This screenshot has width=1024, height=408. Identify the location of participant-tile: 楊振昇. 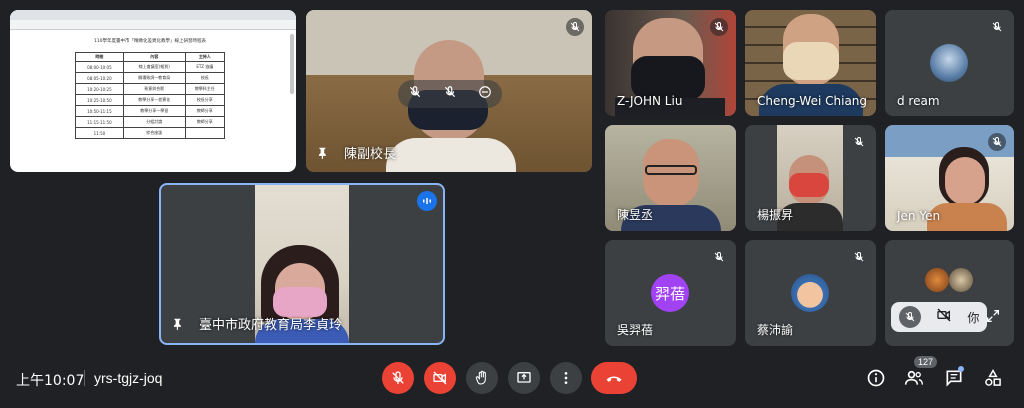
(810, 178).